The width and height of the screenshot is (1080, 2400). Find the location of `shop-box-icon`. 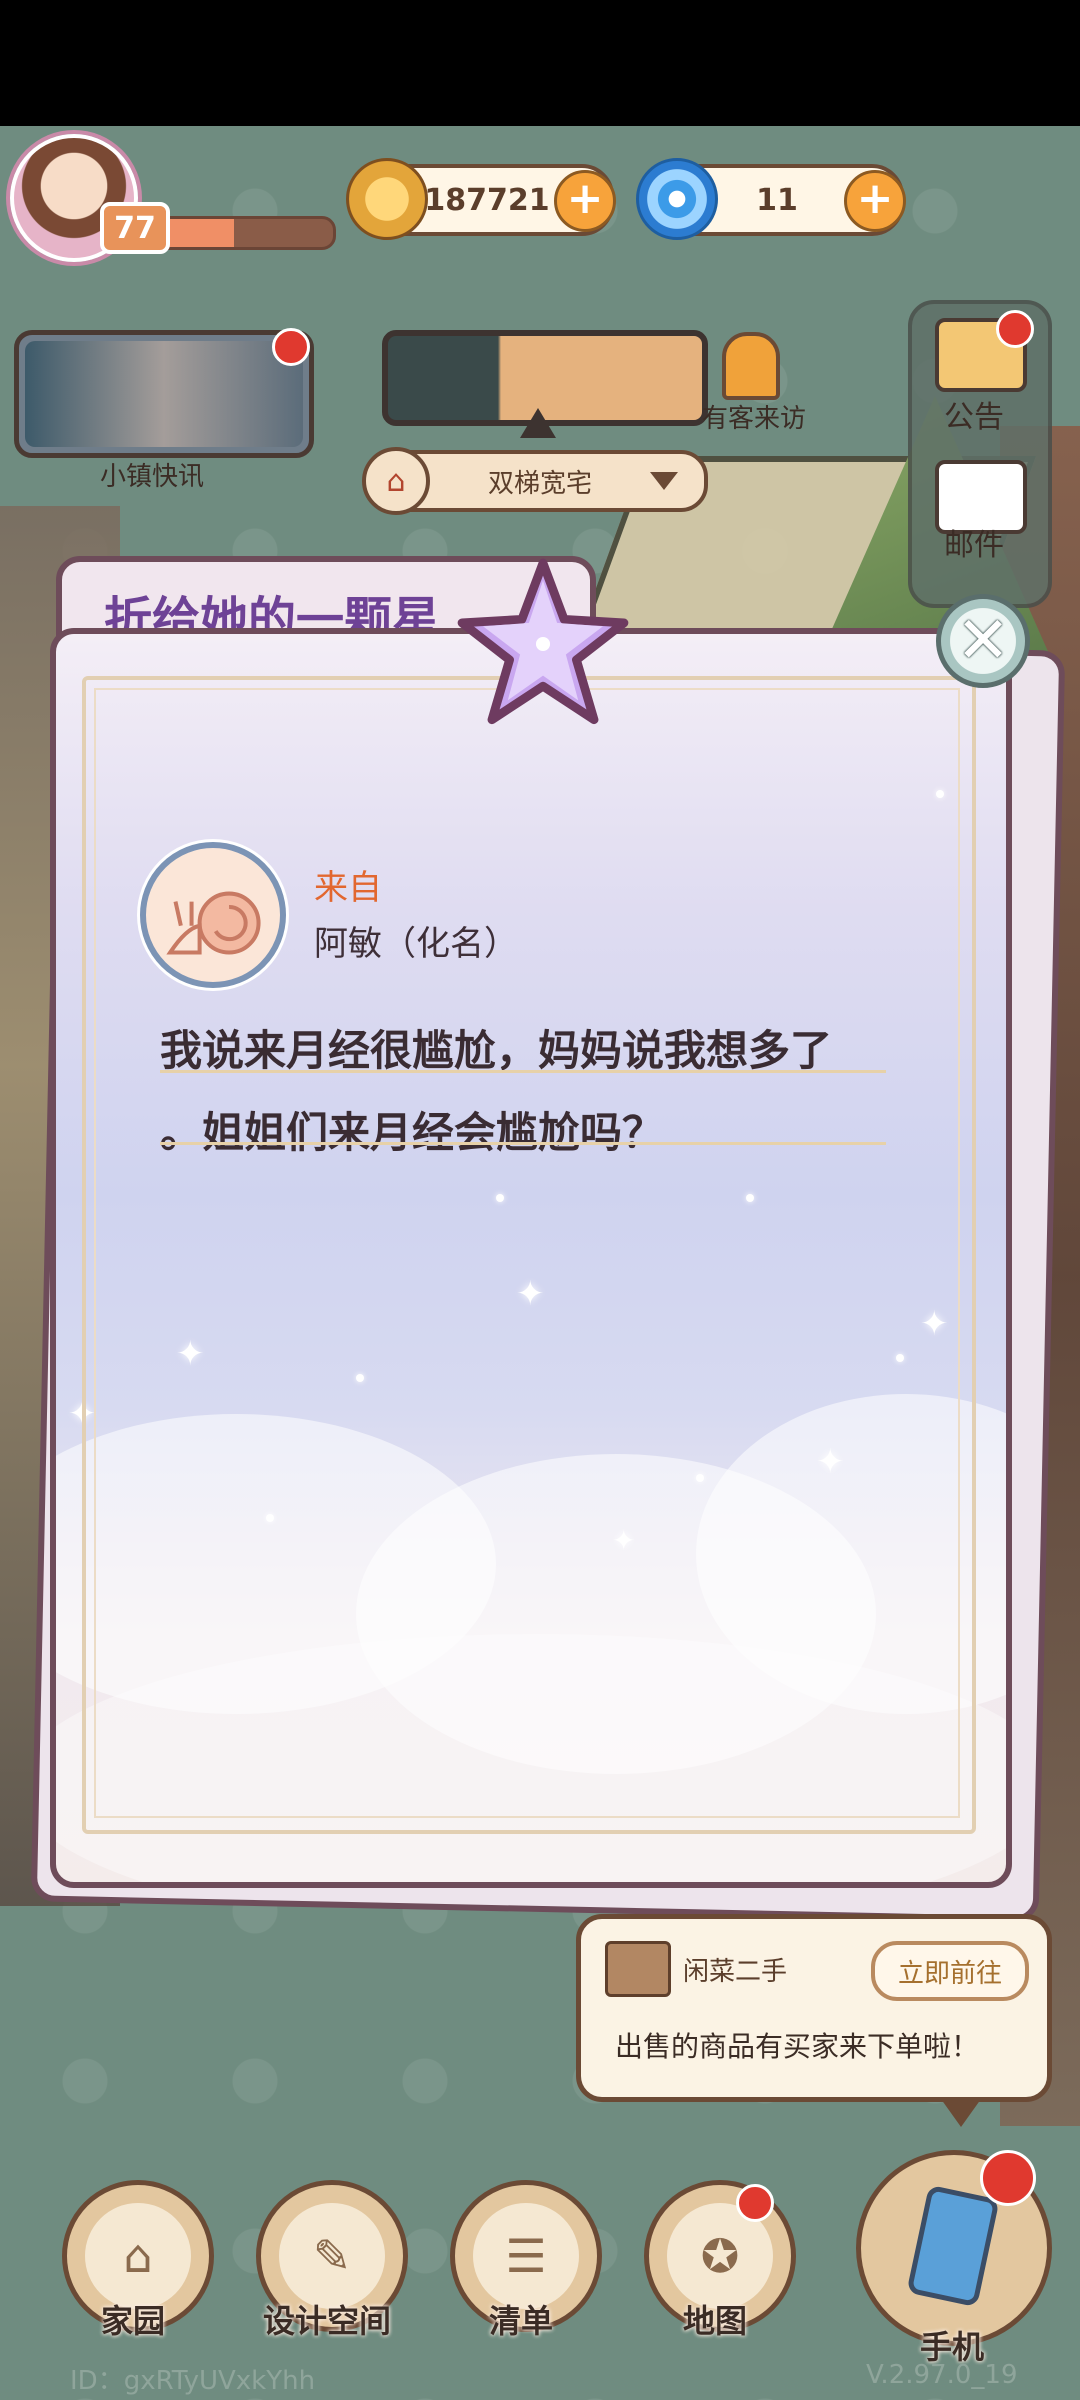

shop-box-icon is located at coordinates (638, 1969).